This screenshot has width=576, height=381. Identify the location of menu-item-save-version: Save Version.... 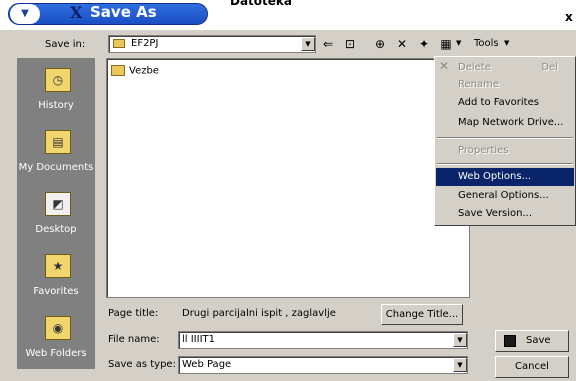
(505, 214).